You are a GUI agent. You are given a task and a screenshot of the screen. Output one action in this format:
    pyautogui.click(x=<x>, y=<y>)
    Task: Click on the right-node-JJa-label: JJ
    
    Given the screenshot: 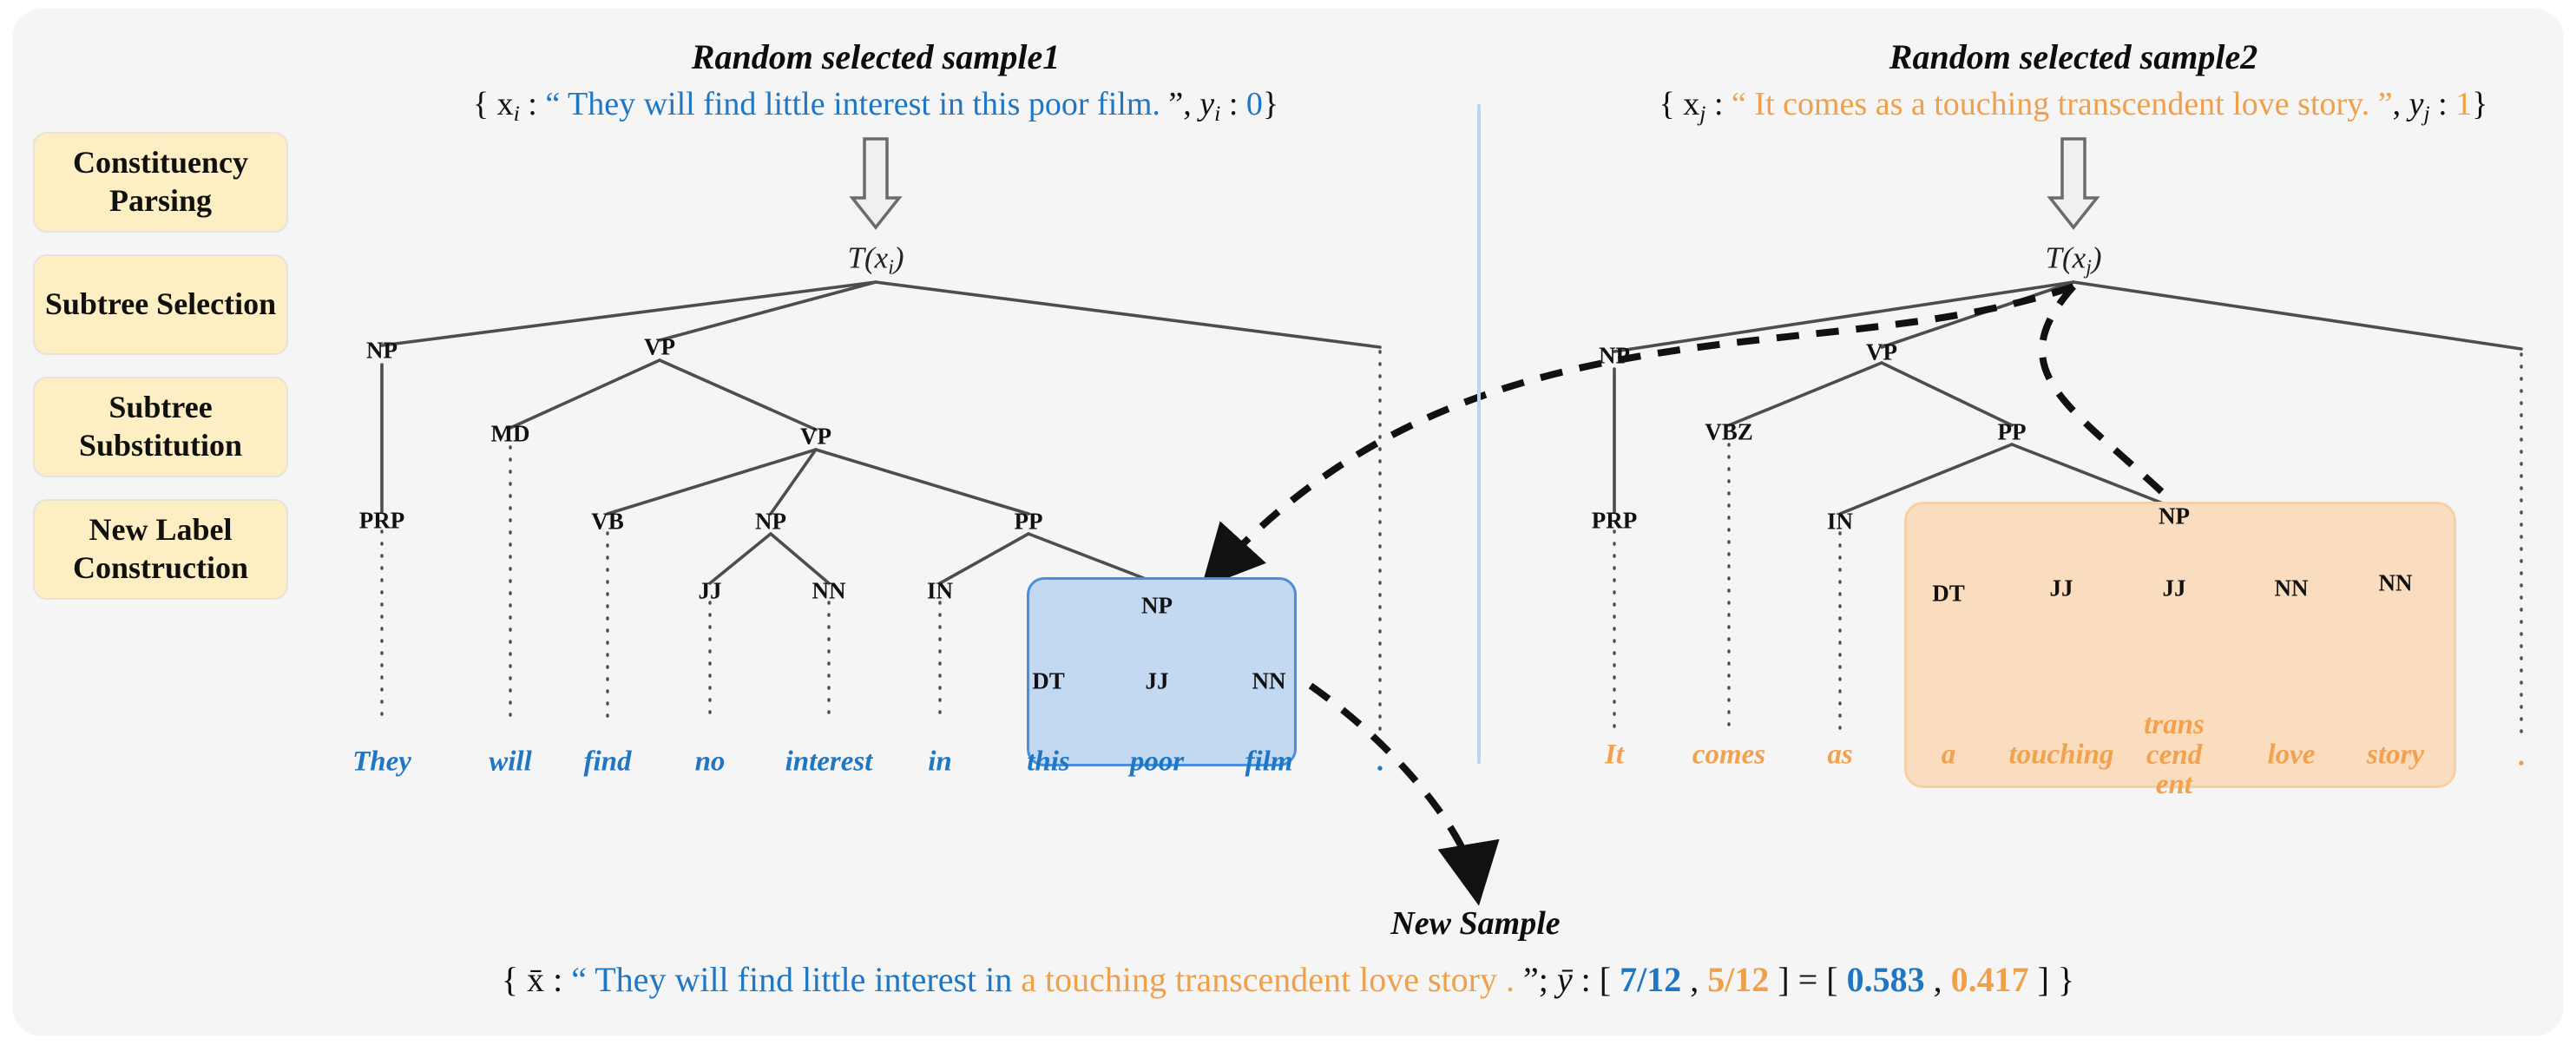 What is the action you would take?
    pyautogui.click(x=2061, y=588)
    